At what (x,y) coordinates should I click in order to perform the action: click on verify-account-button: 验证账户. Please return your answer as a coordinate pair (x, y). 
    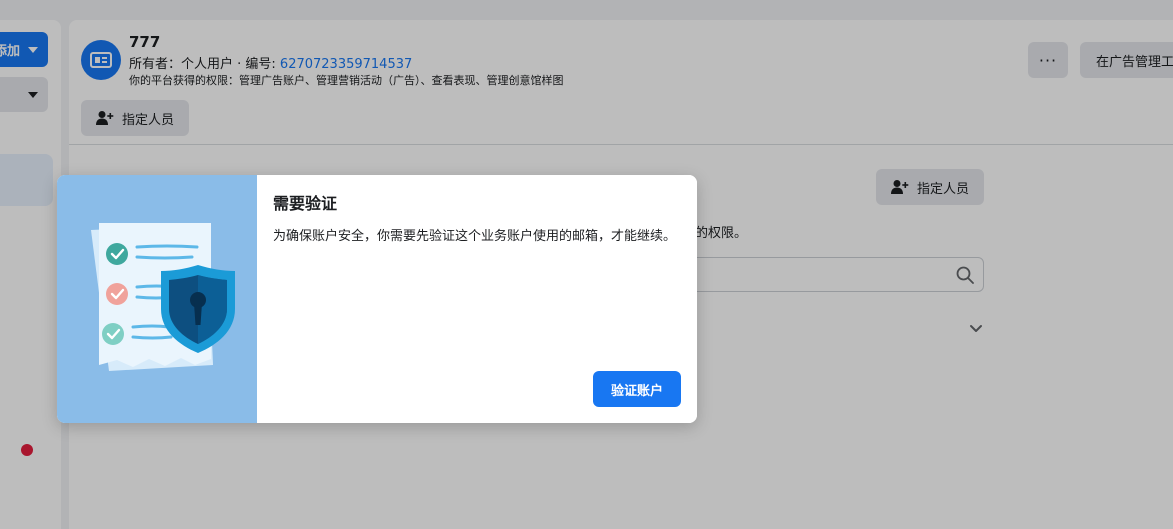
    Looking at the image, I should click on (637, 389).